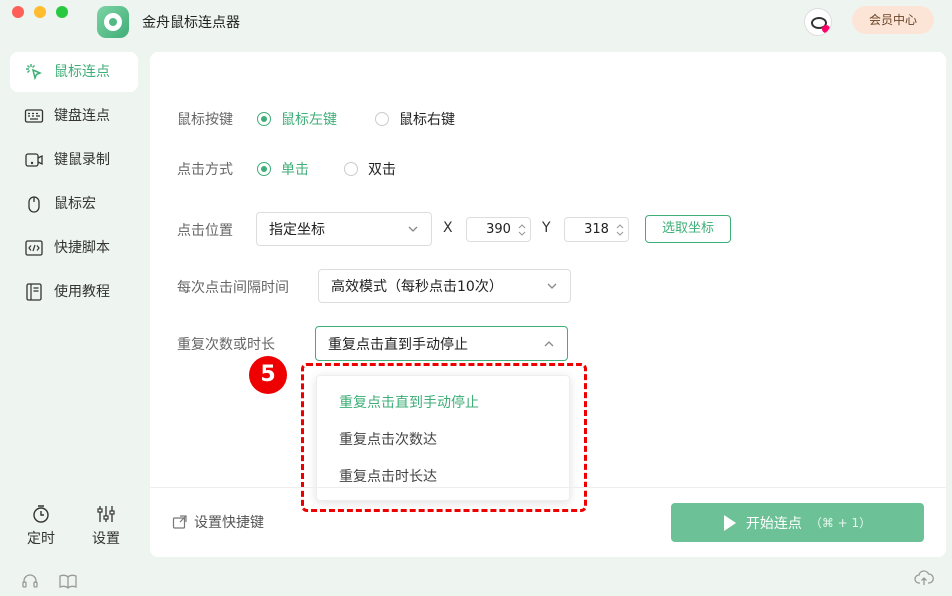 This screenshot has width=952, height=596. Describe the element at coordinates (226, 345) in the screenshot. I see `repeat-label: 重复次数或时长` at that location.